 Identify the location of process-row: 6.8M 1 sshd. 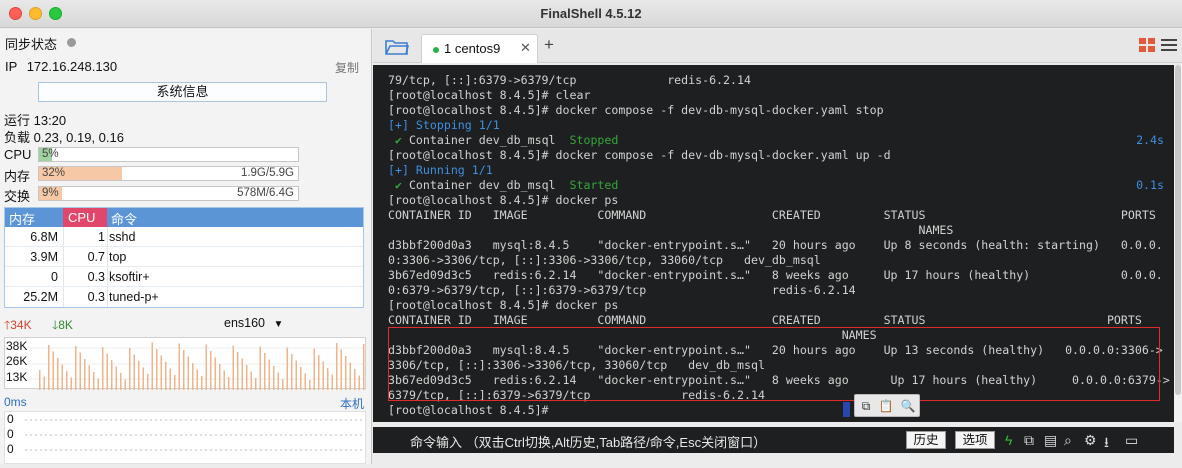
(184, 237).